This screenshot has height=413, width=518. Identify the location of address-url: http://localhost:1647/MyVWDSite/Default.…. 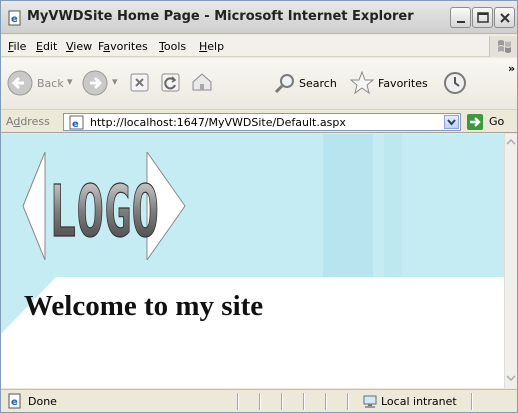
(218, 122).